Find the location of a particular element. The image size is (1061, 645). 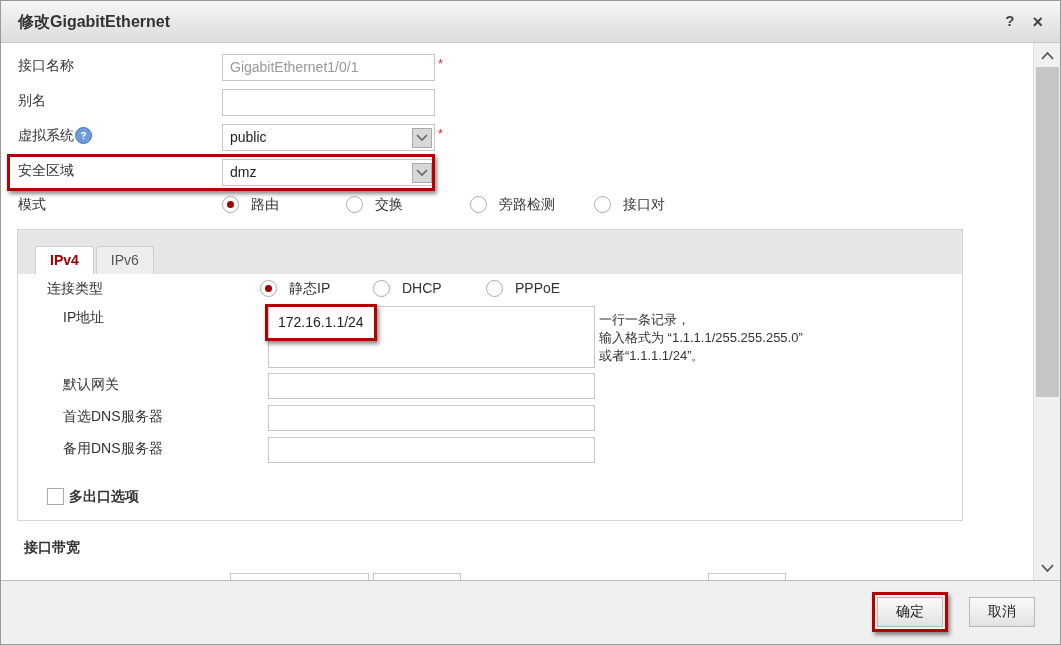

scroll-thumb is located at coordinates (1047, 232).